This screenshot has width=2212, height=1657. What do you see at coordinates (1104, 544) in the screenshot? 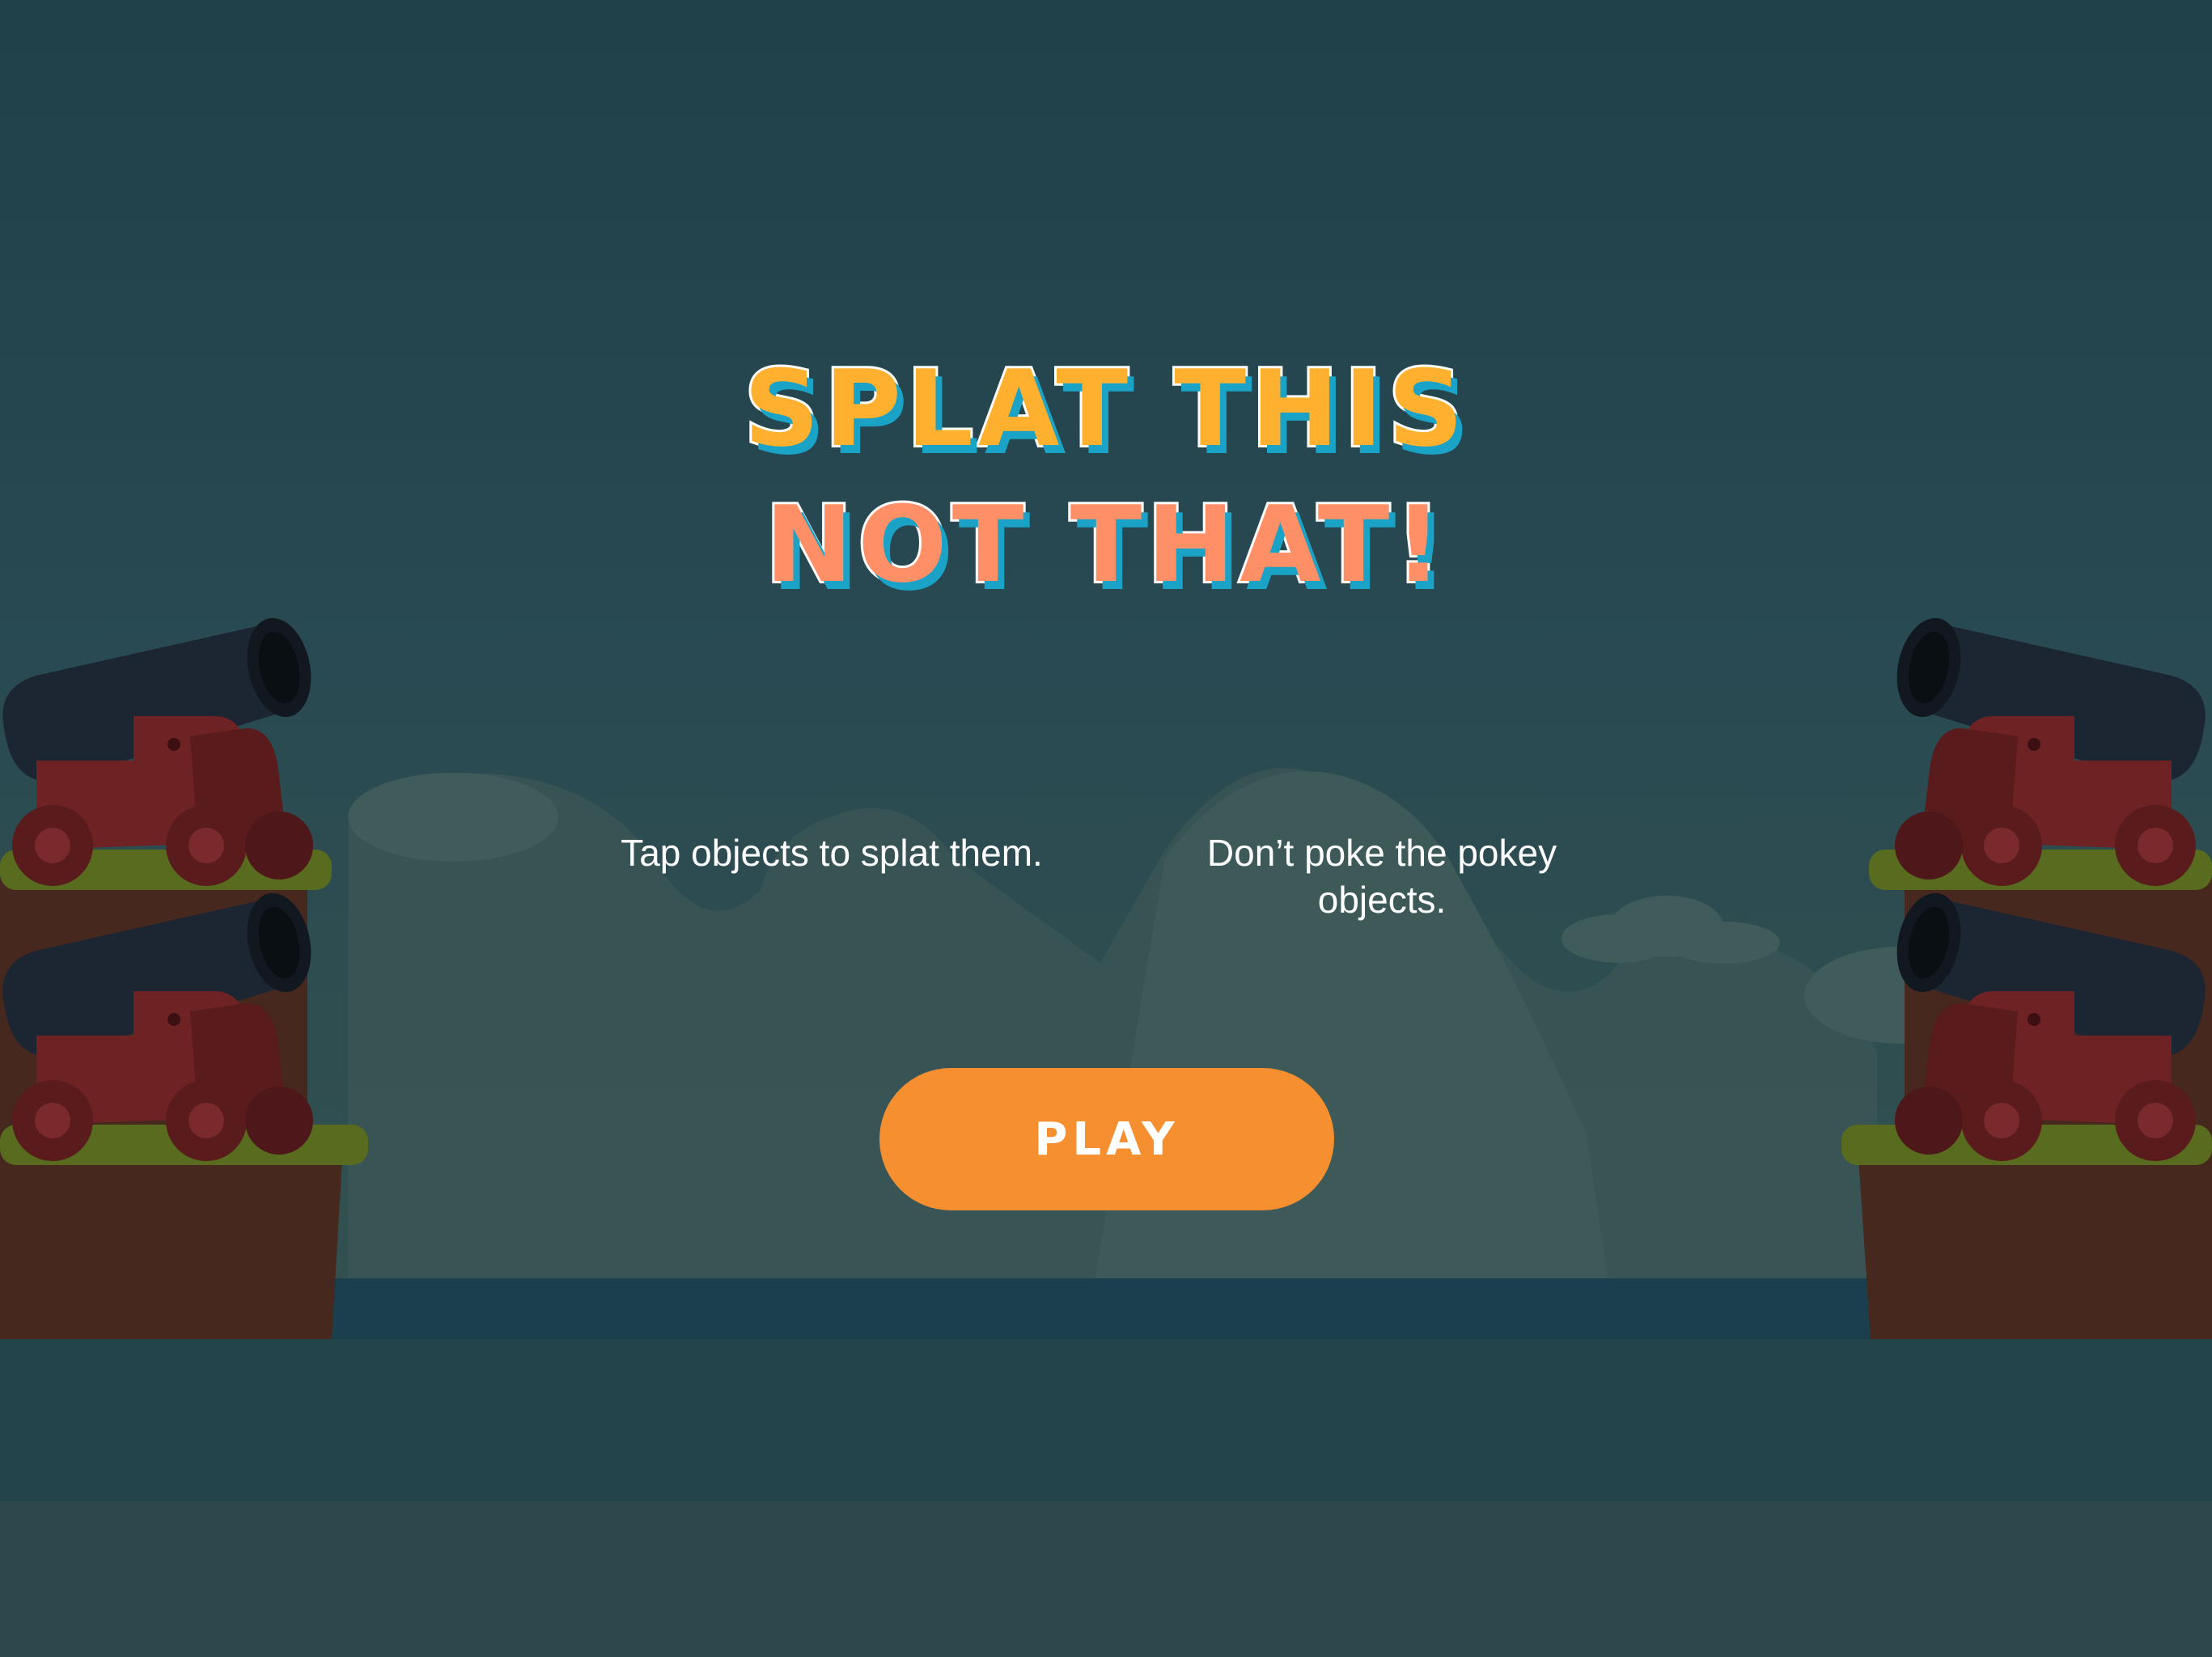
I see `title-line-2: NOT THAT!` at bounding box center [1104, 544].